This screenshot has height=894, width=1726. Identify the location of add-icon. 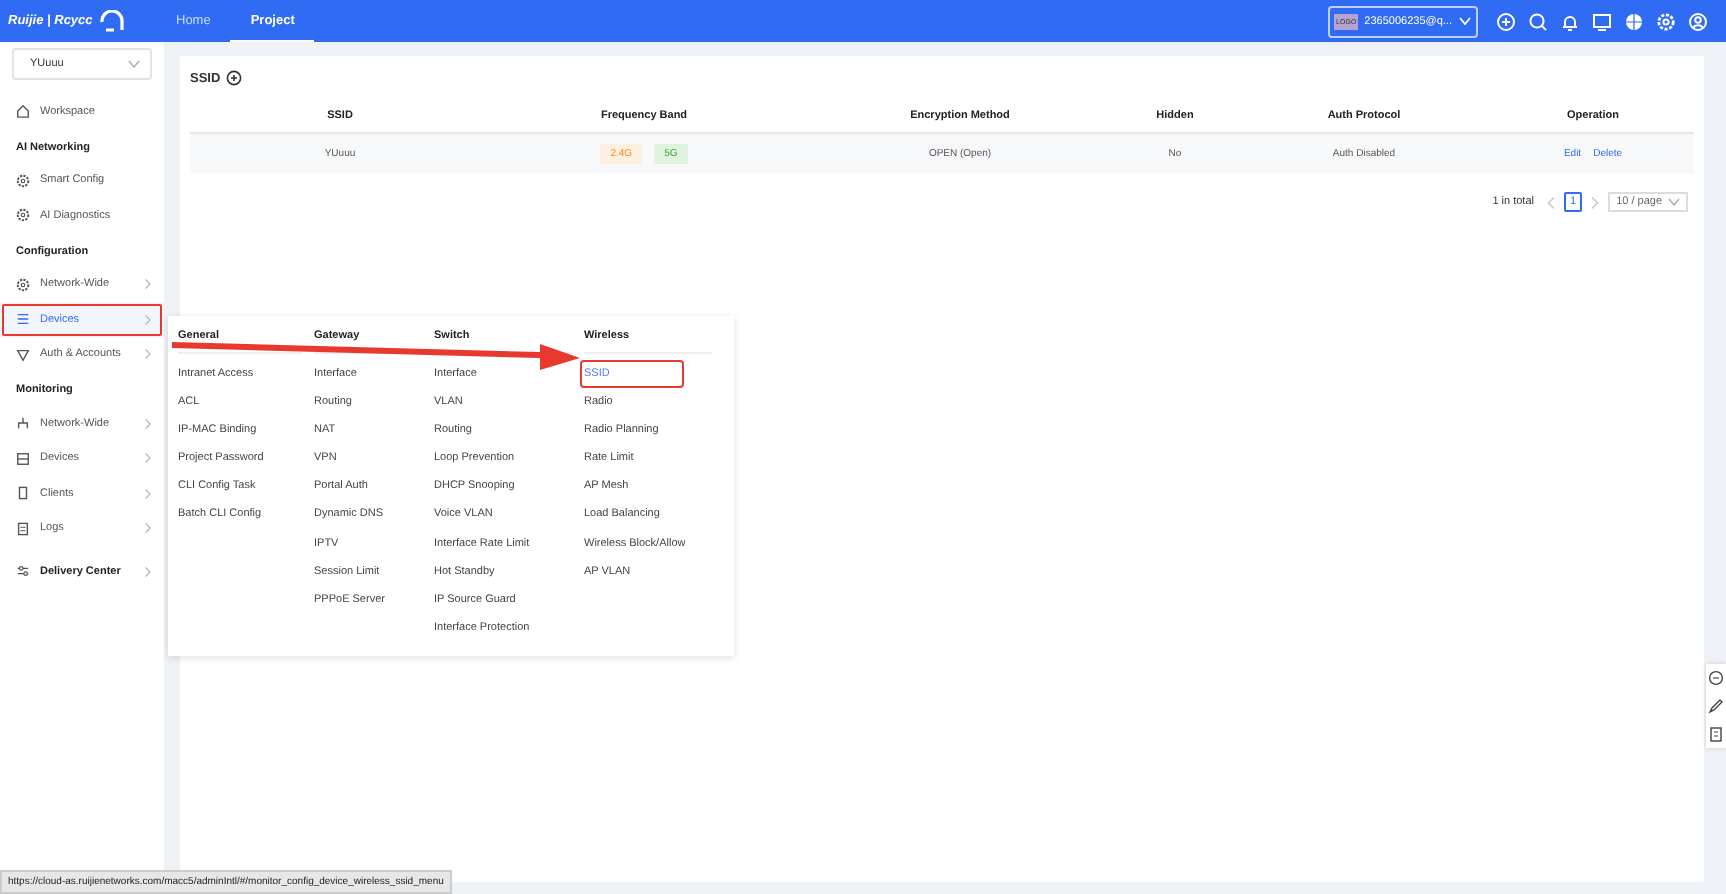
(234, 78).